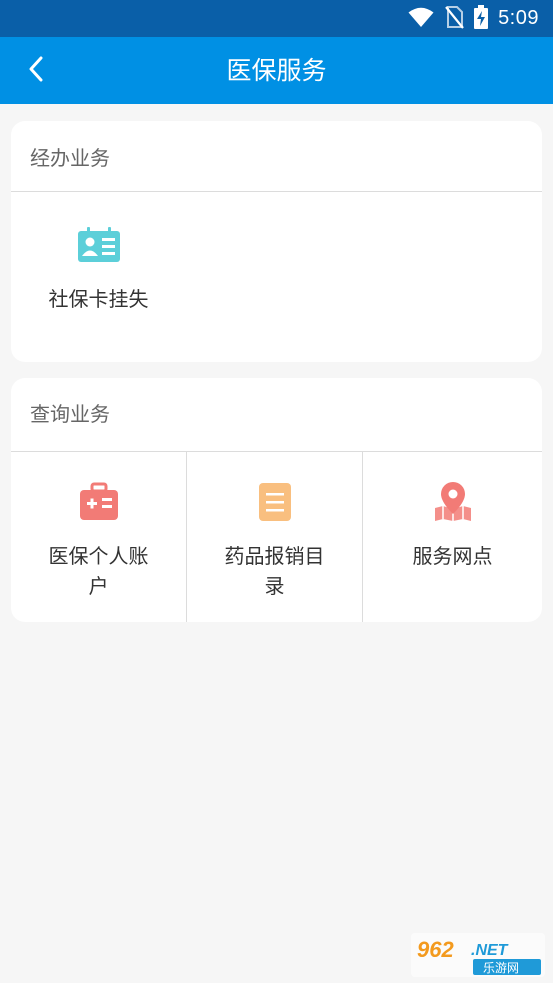 This screenshot has width=553, height=983. Describe the element at coordinates (518, 18) in the screenshot. I see `status-time: 5:09` at that location.